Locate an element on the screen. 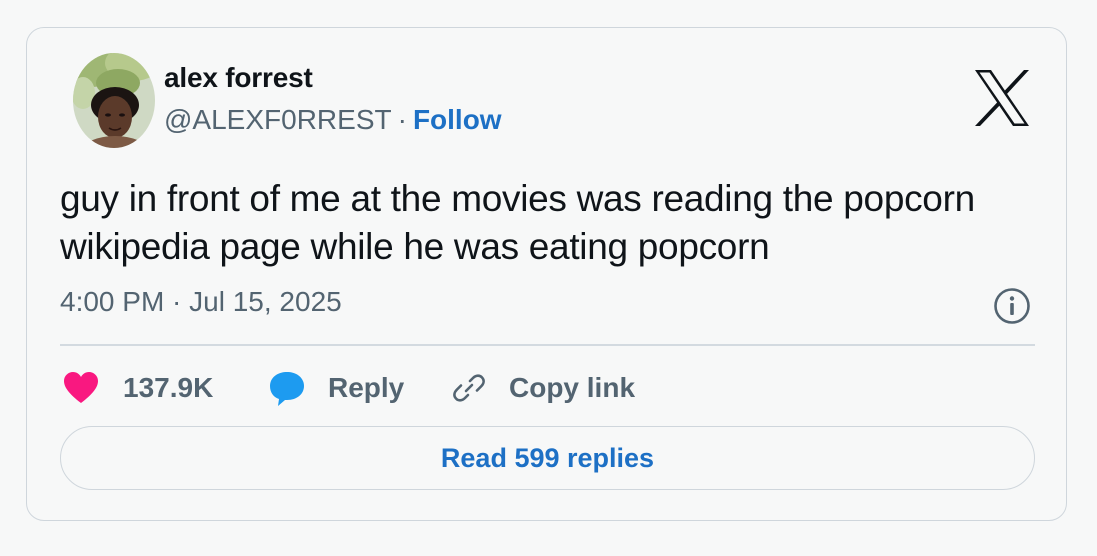  author-handle: @ALEXF0RREST is located at coordinates (278, 119).